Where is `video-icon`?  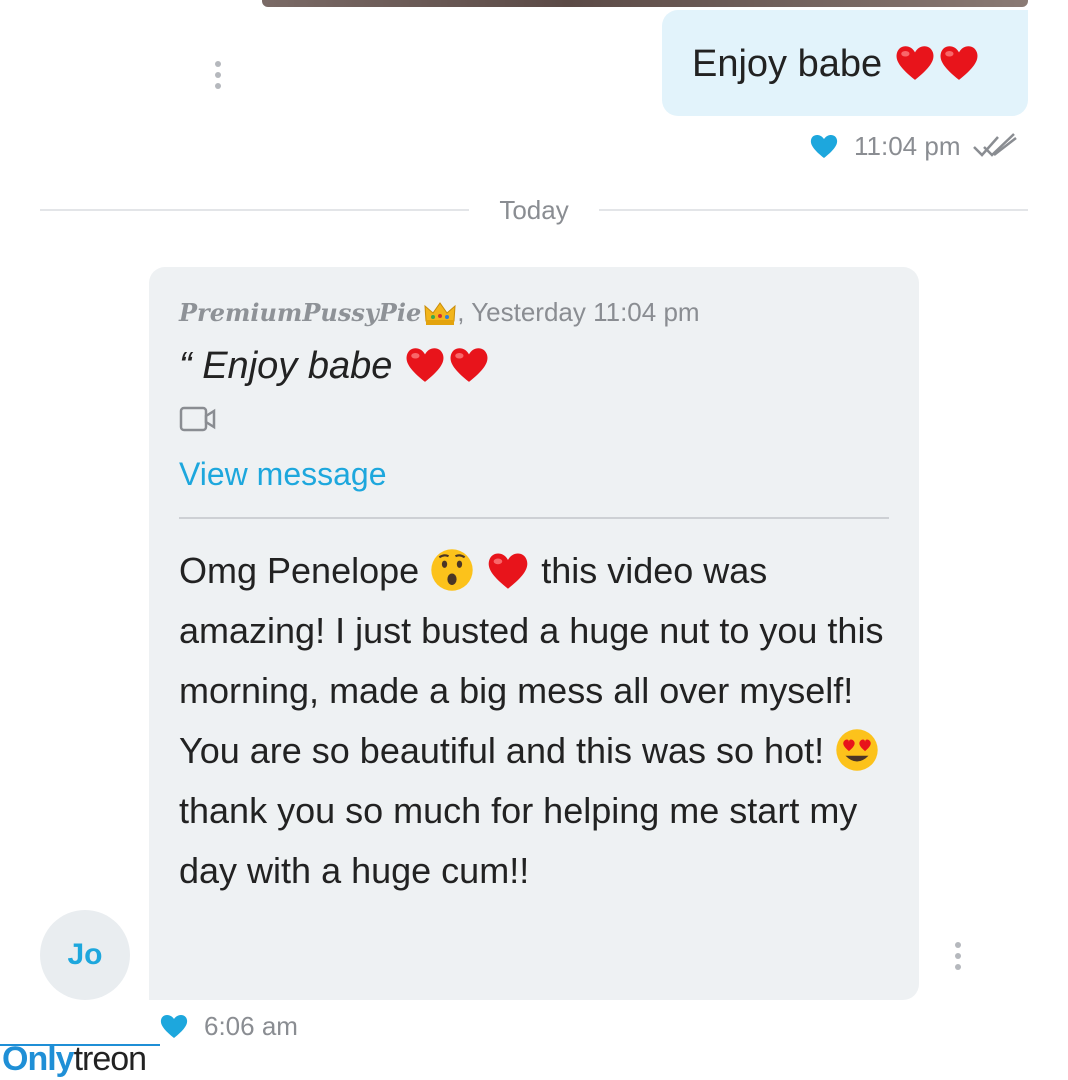 video-icon is located at coordinates (197, 419).